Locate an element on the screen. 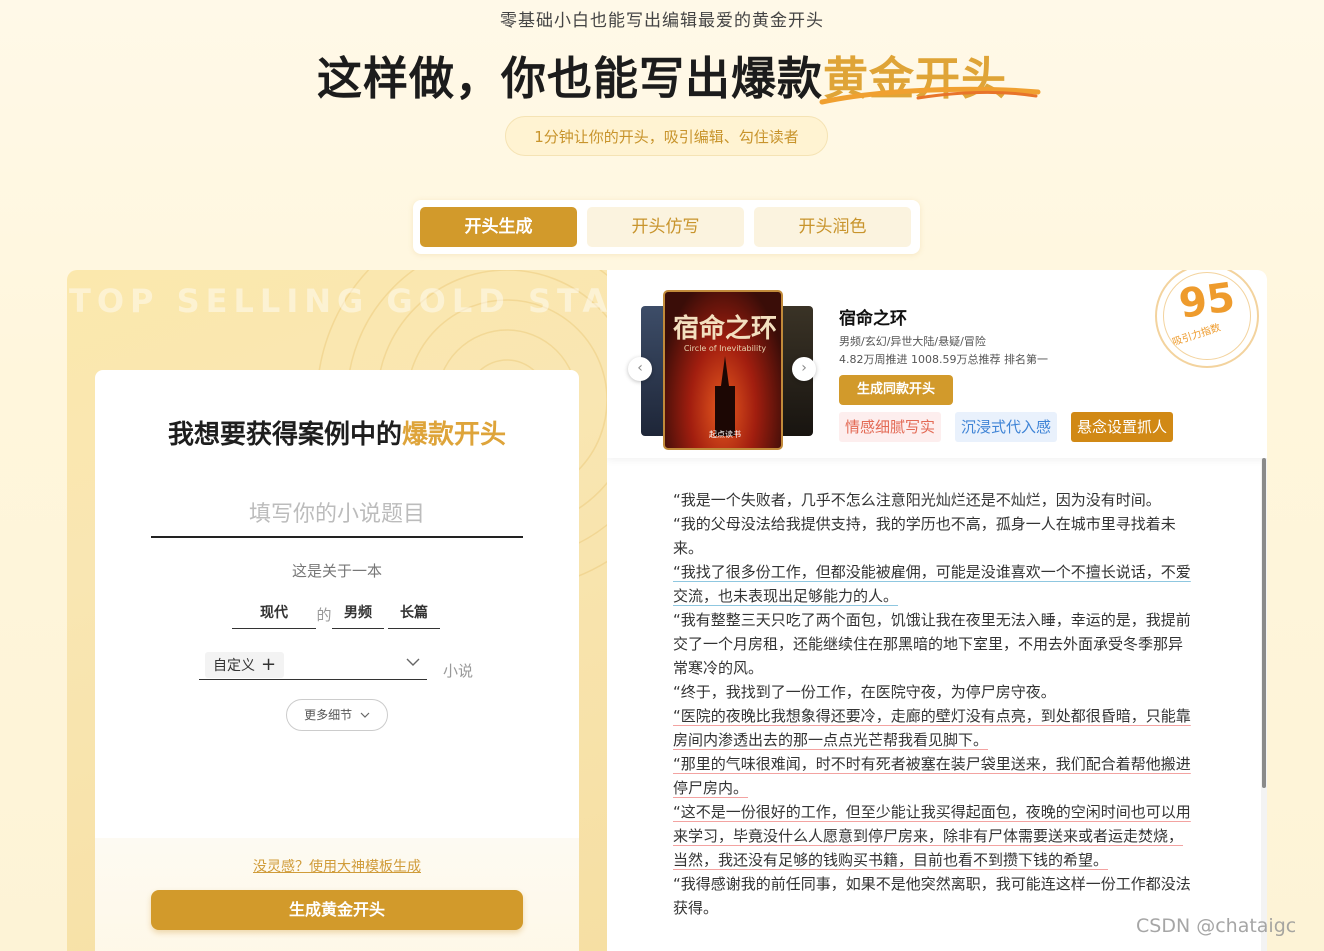  brush-underline-icon is located at coordinates (930, 95).